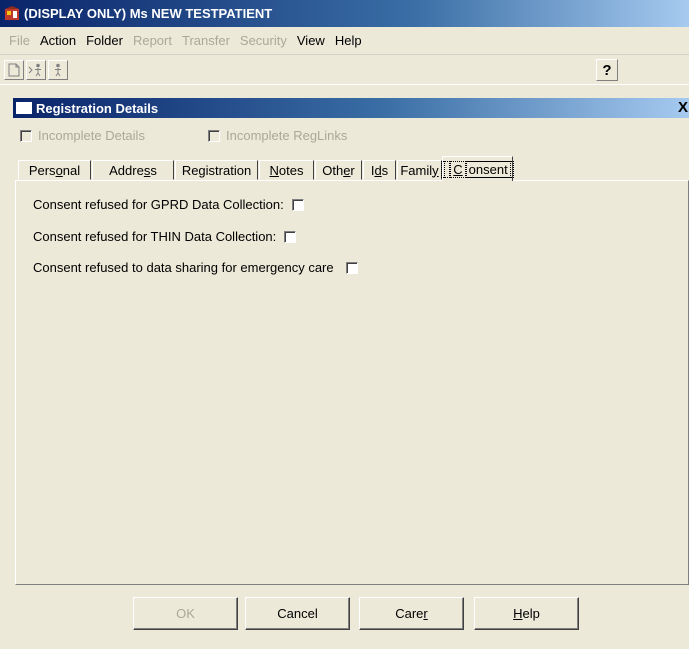  What do you see at coordinates (206, 40) in the screenshot?
I see `menu-transfer: Transfer` at bounding box center [206, 40].